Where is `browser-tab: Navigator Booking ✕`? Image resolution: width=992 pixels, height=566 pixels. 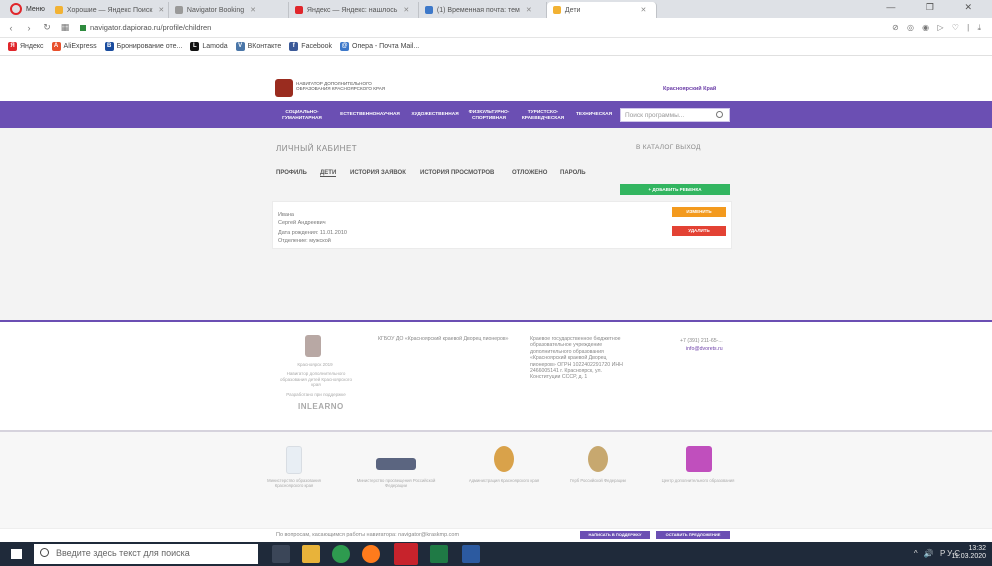 browser-tab: Navigator Booking ✕ is located at coordinates (229, 10).